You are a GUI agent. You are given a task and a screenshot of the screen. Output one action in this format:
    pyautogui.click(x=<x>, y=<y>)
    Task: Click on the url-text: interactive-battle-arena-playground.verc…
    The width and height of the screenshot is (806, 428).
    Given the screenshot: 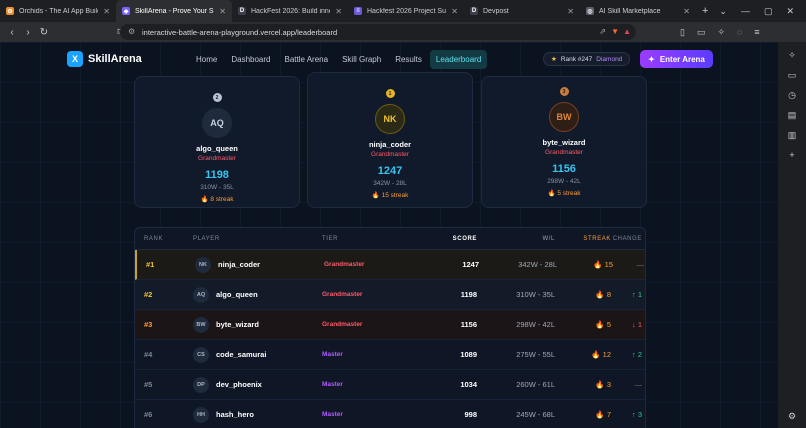 What is the action you would take?
    pyautogui.click(x=240, y=32)
    